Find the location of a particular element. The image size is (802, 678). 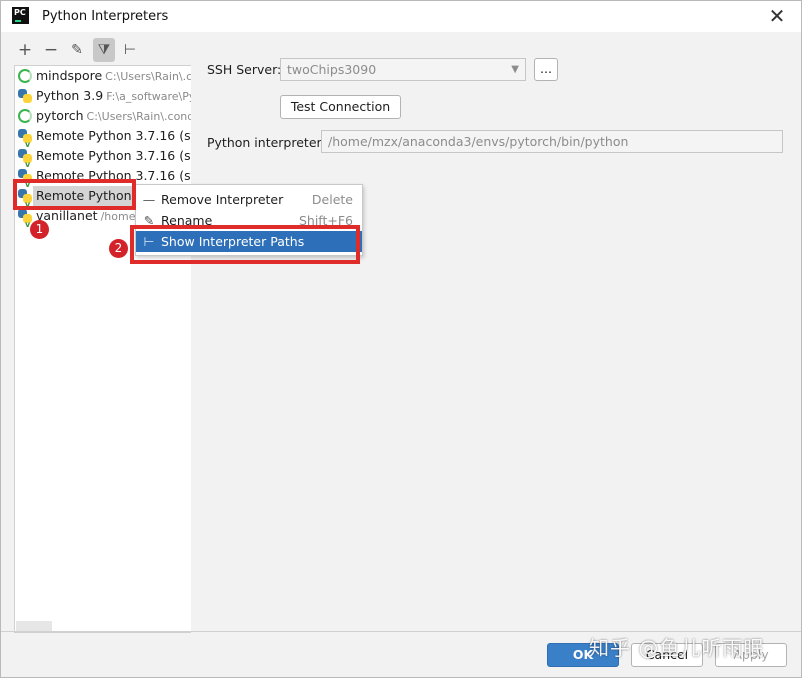

pycharm-logo-icon: PC is located at coordinates (20, 15).